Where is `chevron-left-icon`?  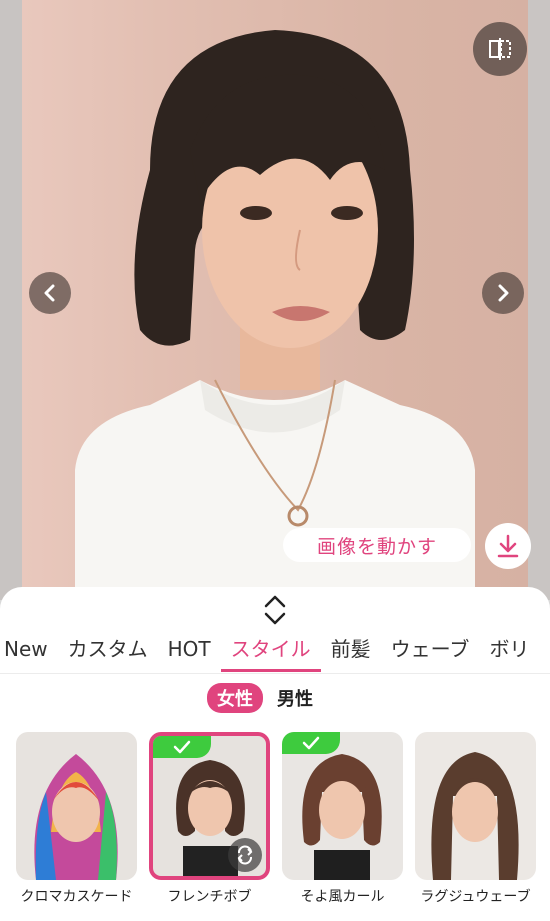 chevron-left-icon is located at coordinates (49, 293).